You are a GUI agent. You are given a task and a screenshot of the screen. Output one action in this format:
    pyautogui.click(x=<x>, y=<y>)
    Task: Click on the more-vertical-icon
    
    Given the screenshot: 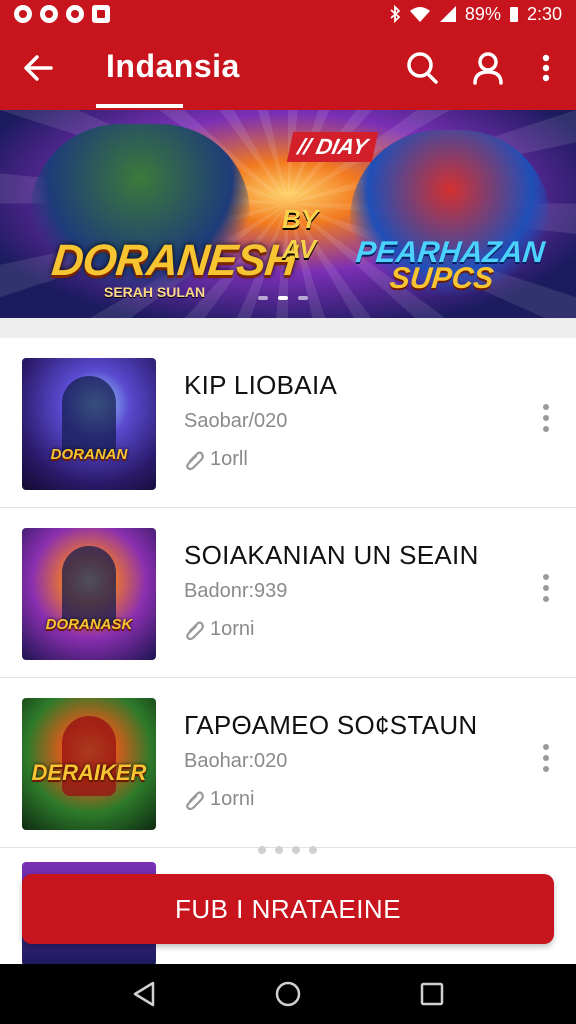 What is the action you would take?
    pyautogui.click(x=546, y=68)
    